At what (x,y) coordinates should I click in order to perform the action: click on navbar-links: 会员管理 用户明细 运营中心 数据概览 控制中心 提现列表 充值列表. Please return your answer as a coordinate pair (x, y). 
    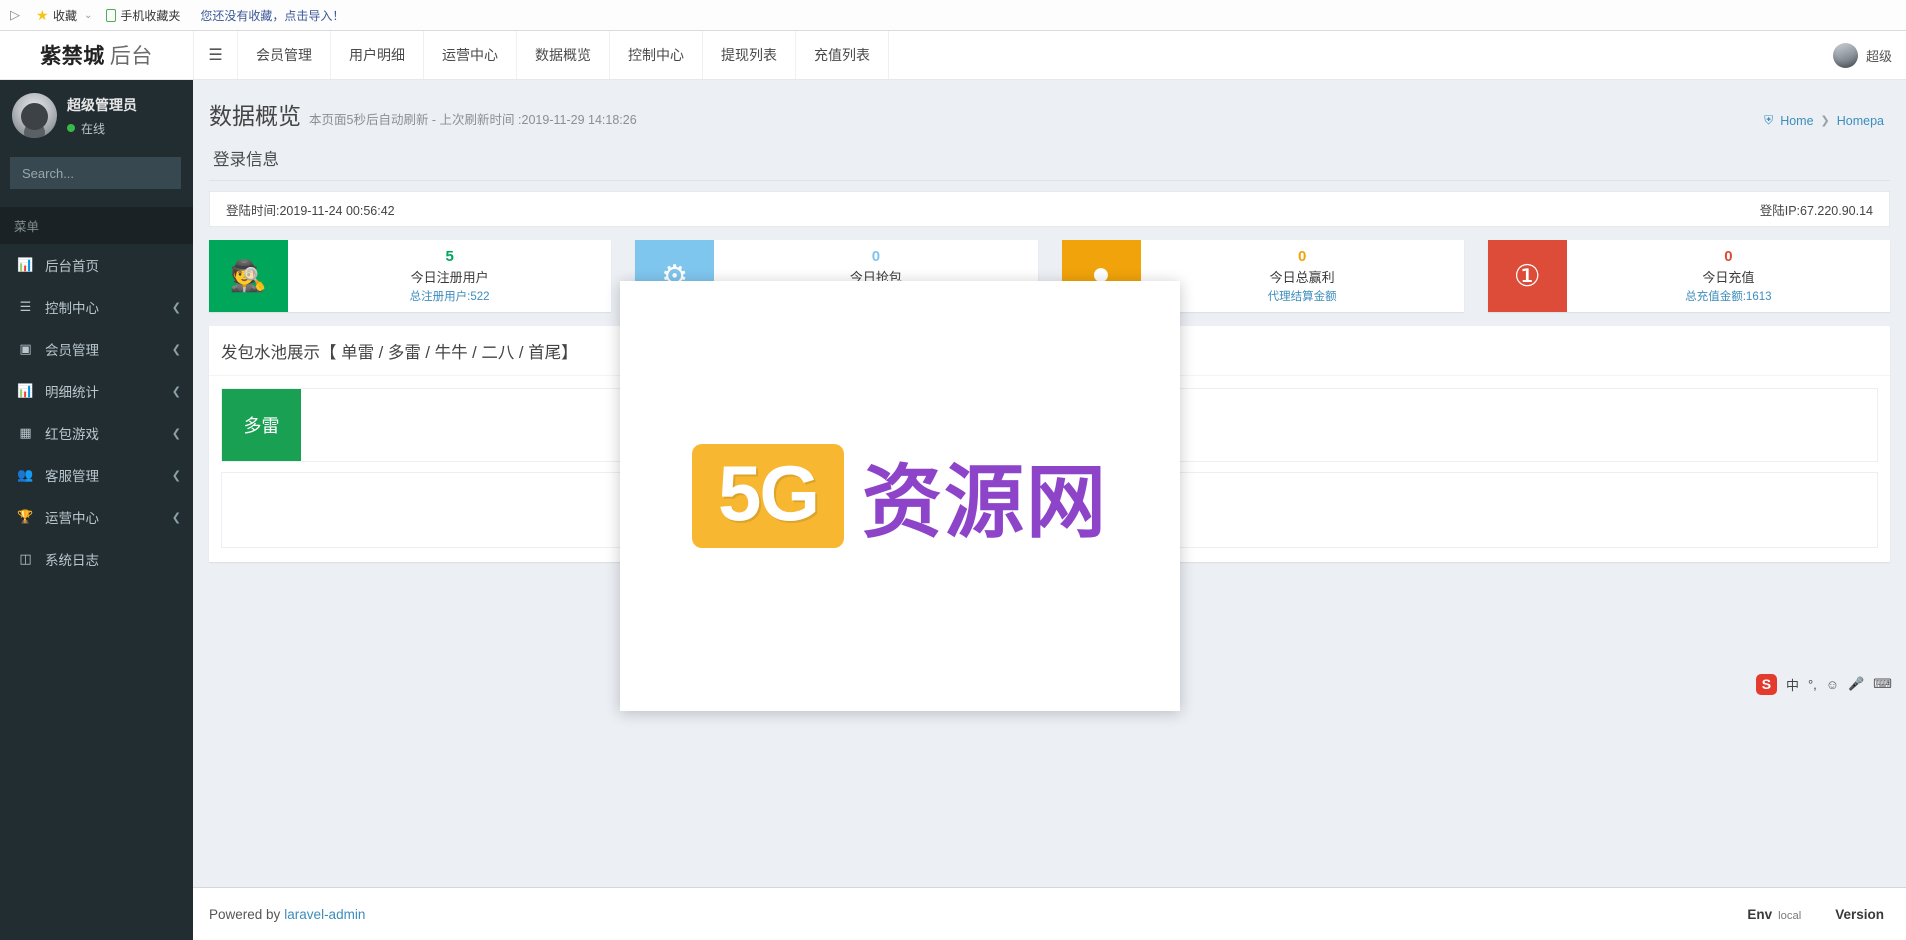
    Looking at the image, I should click on (563, 55).